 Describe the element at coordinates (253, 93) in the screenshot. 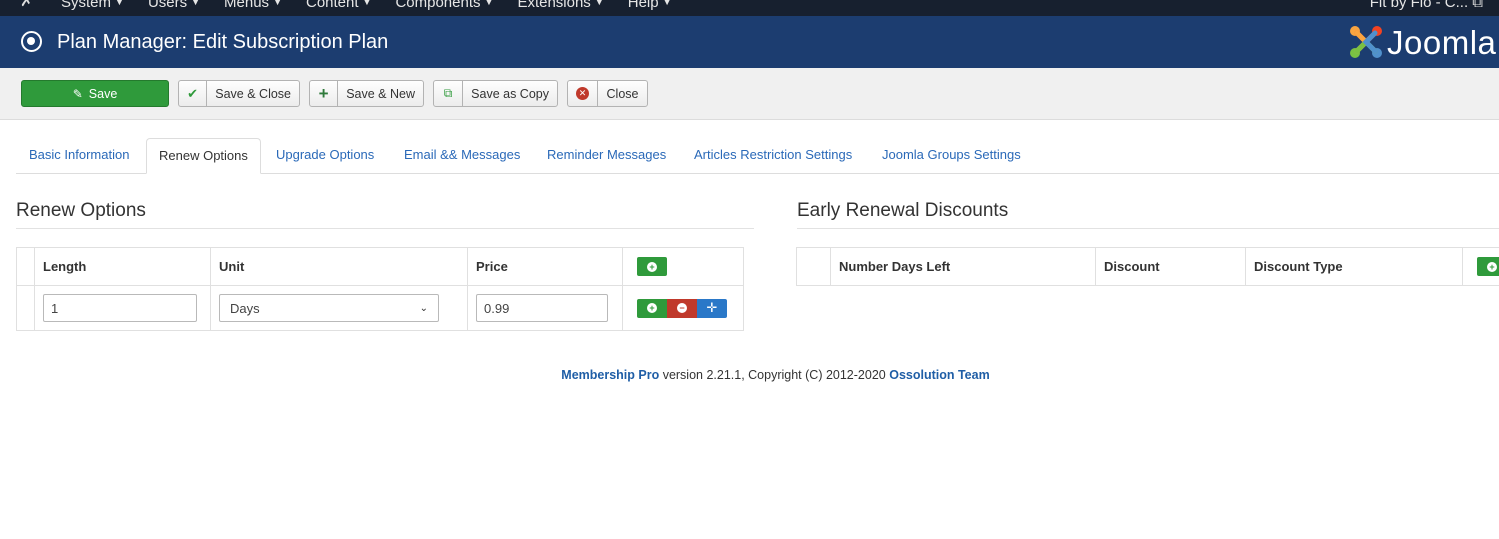

I see `save-close-label: Save & Close` at that location.